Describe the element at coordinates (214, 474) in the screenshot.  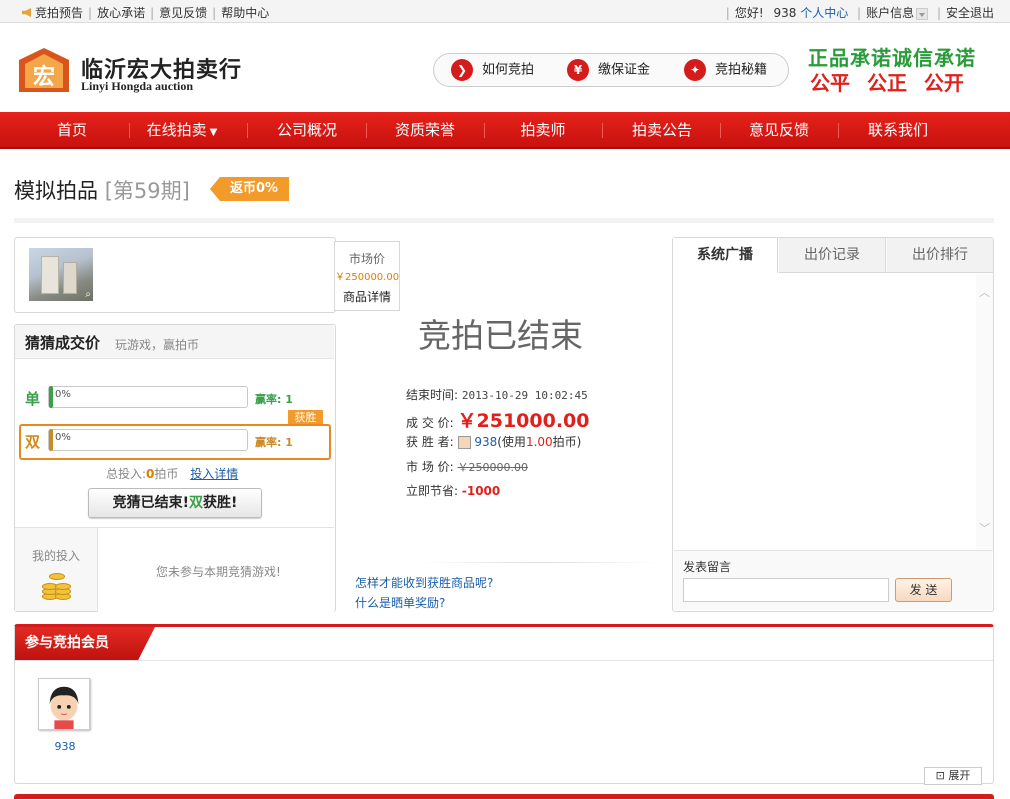
I see `invest-detail-link: 投入详情` at that location.